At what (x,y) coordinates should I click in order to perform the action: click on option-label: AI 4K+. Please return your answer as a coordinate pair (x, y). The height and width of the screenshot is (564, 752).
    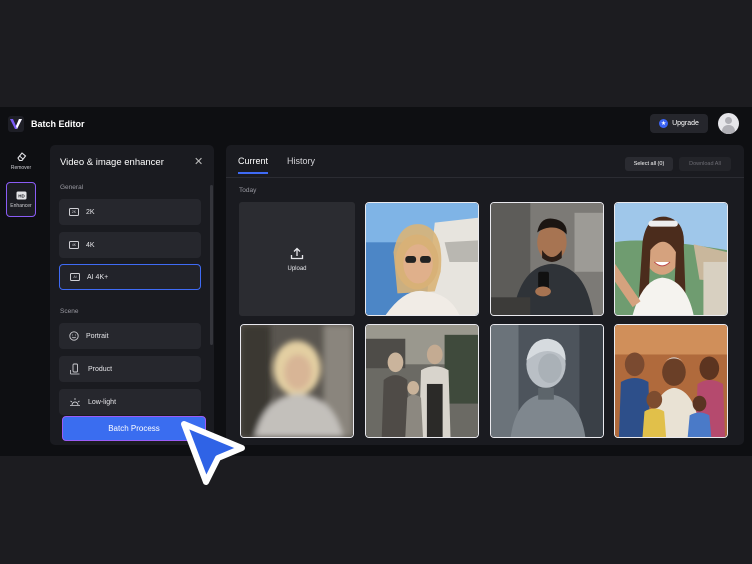
    Looking at the image, I should click on (98, 277).